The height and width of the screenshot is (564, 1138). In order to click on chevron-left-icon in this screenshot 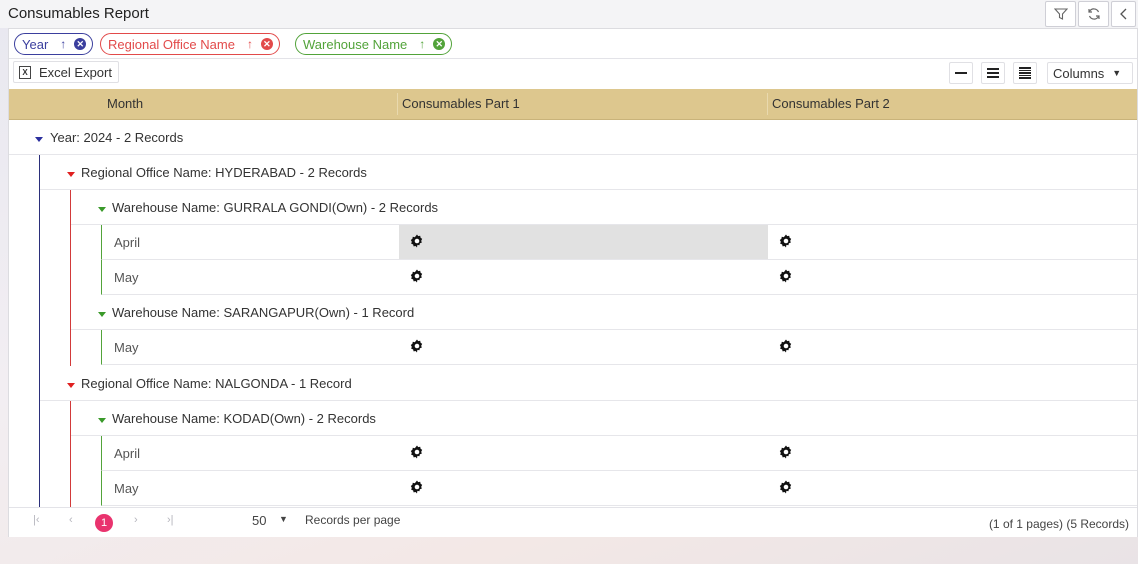, I will do `click(1122, 14)`.